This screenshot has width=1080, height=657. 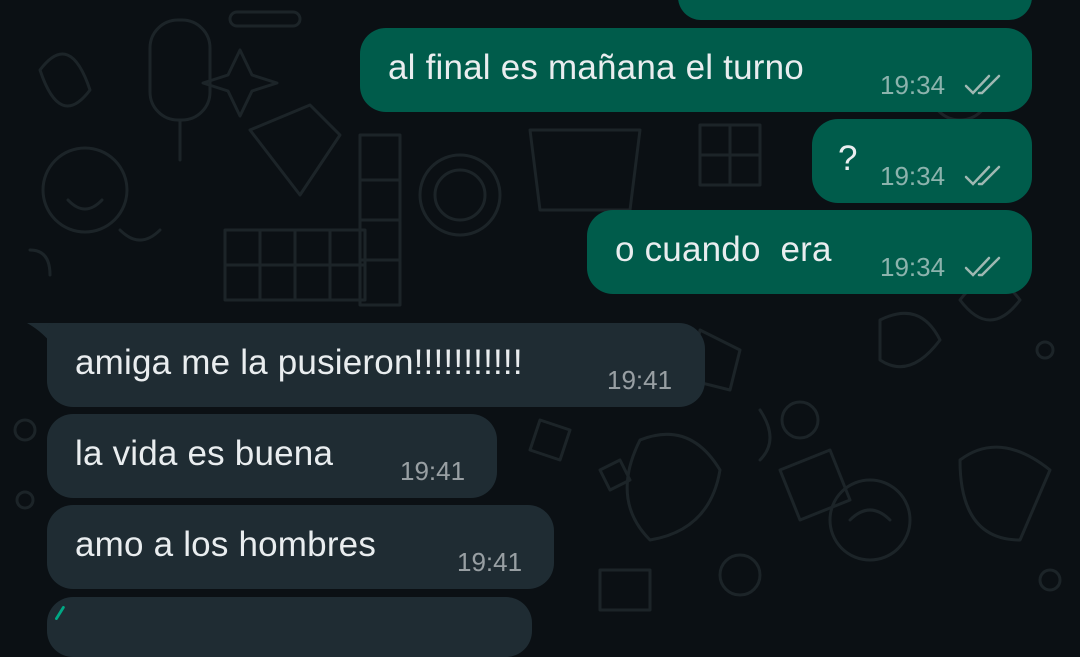 I want to click on message-bubble-incoming: la vida es buena 19:41, so click(x=272, y=456).